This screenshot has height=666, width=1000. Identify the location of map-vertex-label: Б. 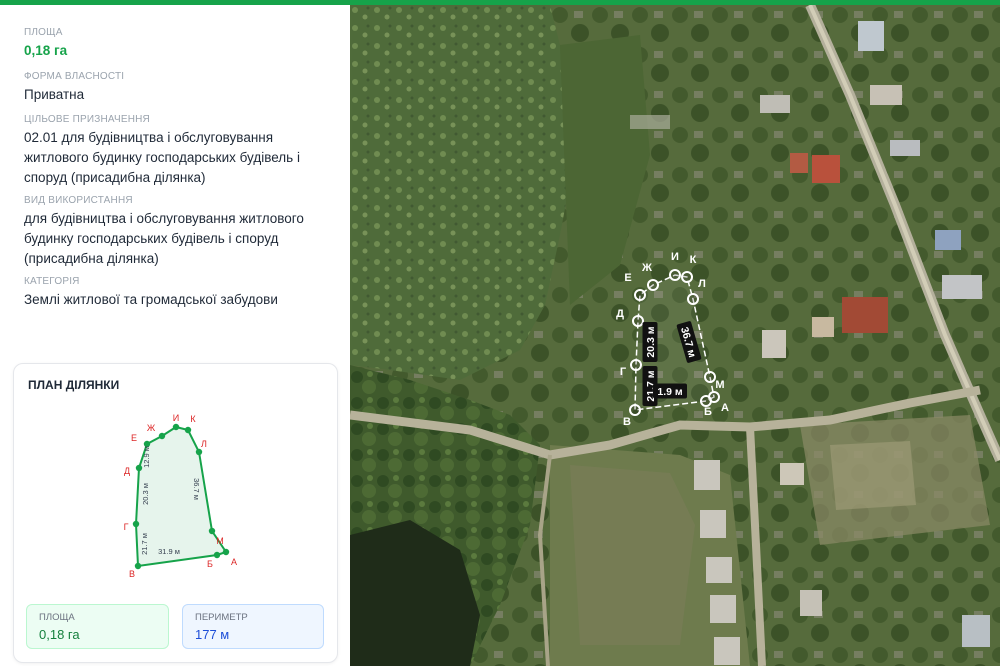
(708, 412).